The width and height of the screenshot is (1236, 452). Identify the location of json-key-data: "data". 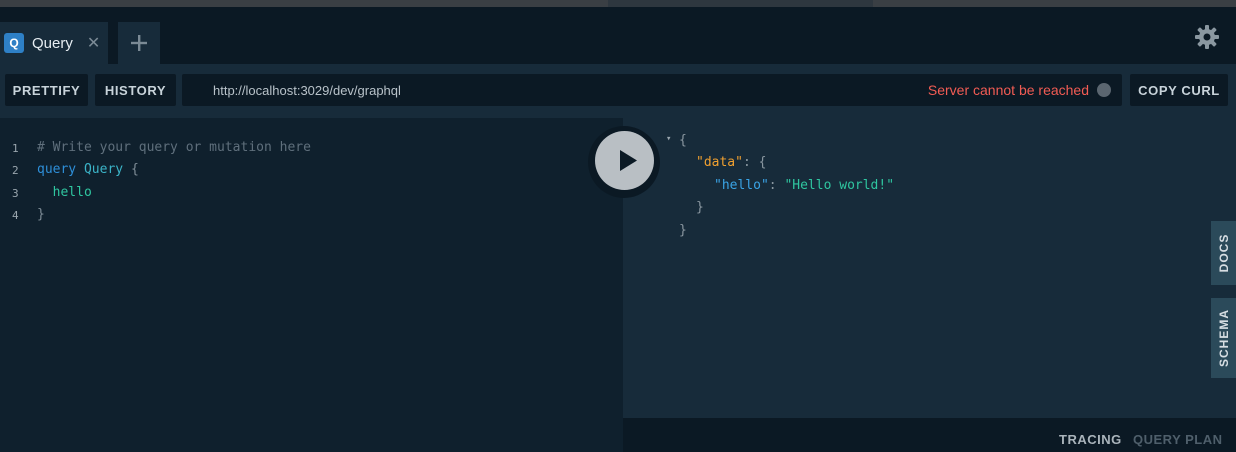
(719, 162).